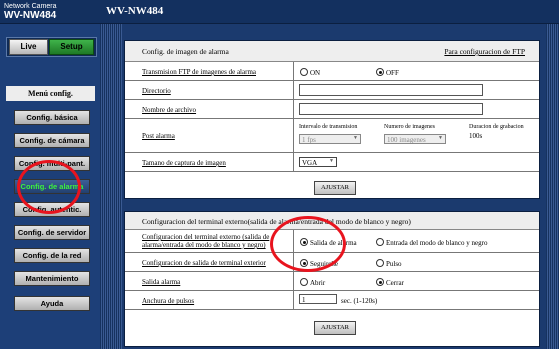  Describe the element at coordinates (415, 139) in the screenshot. I see `image-count-select: 100 imagenes ▼` at that location.